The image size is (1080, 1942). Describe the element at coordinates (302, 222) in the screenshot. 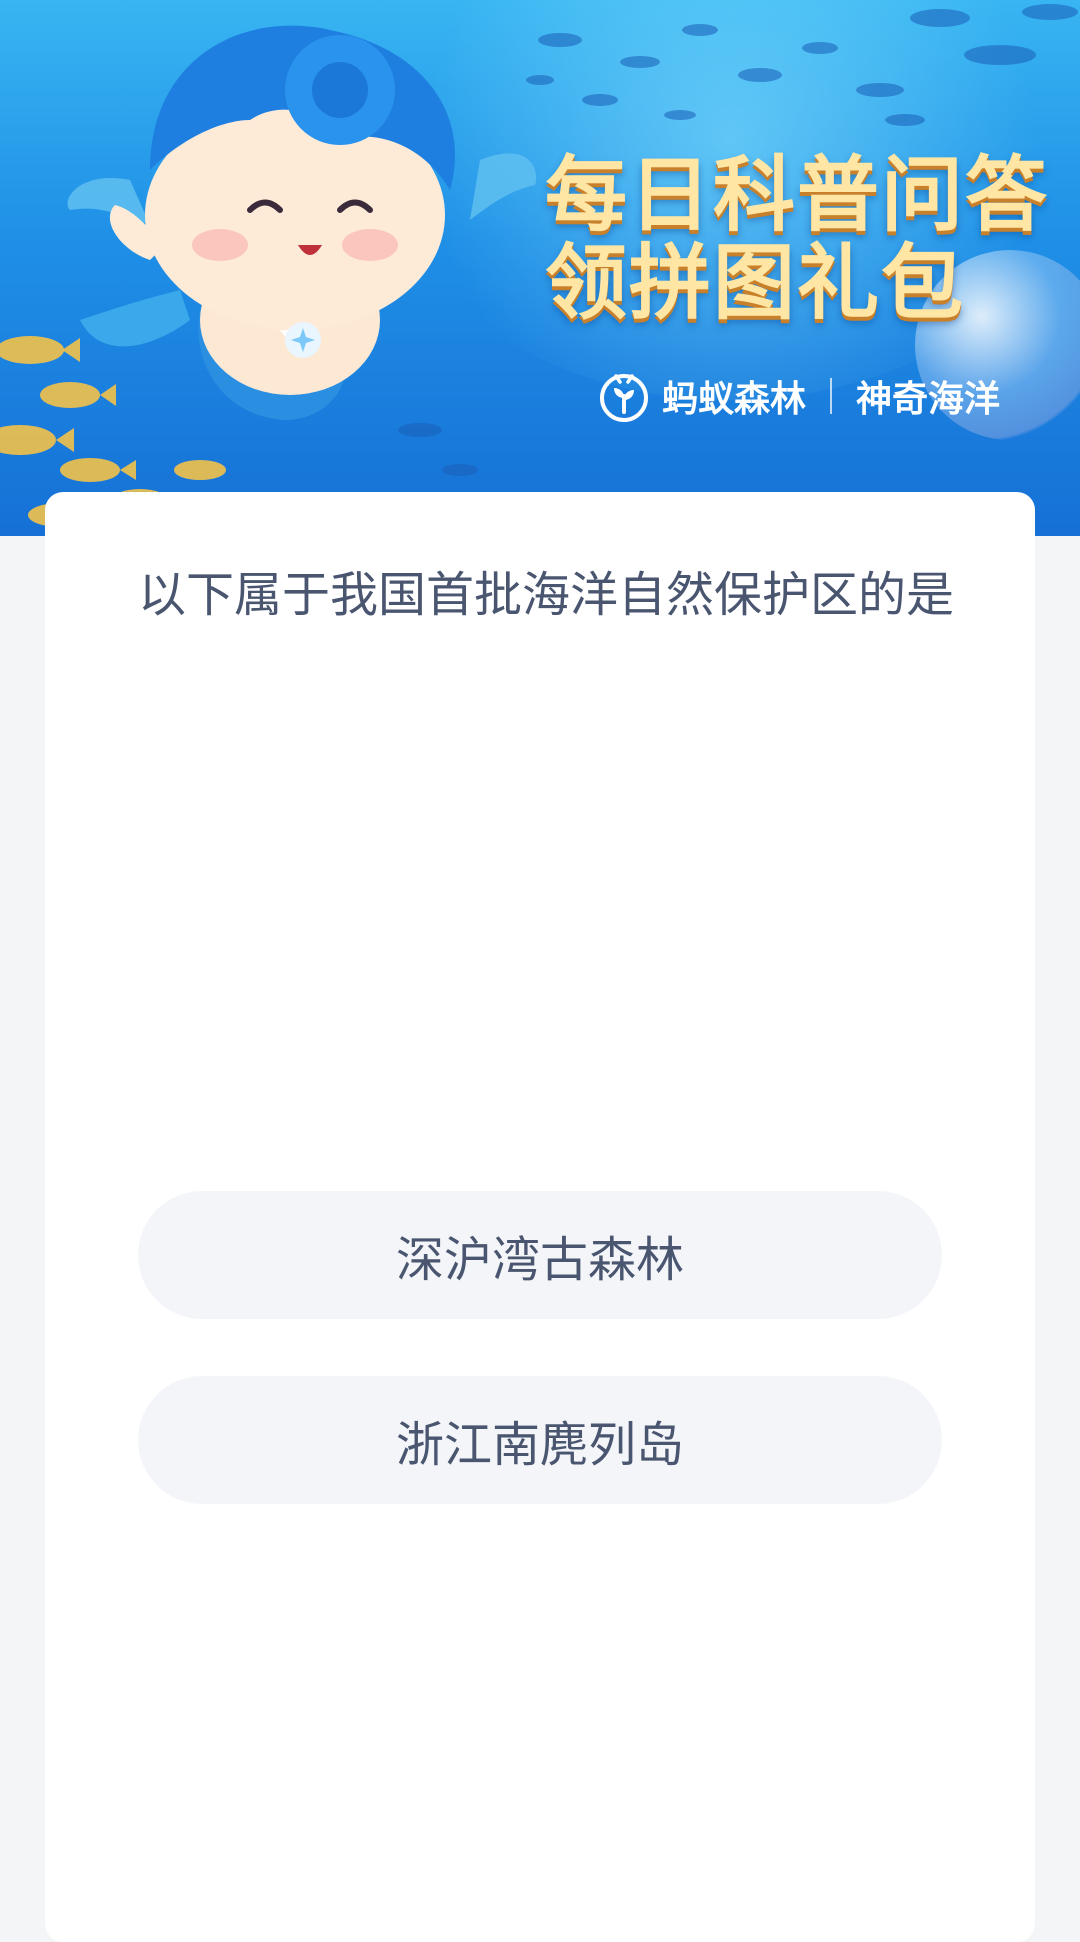

I see `mermaid-mascot` at that location.